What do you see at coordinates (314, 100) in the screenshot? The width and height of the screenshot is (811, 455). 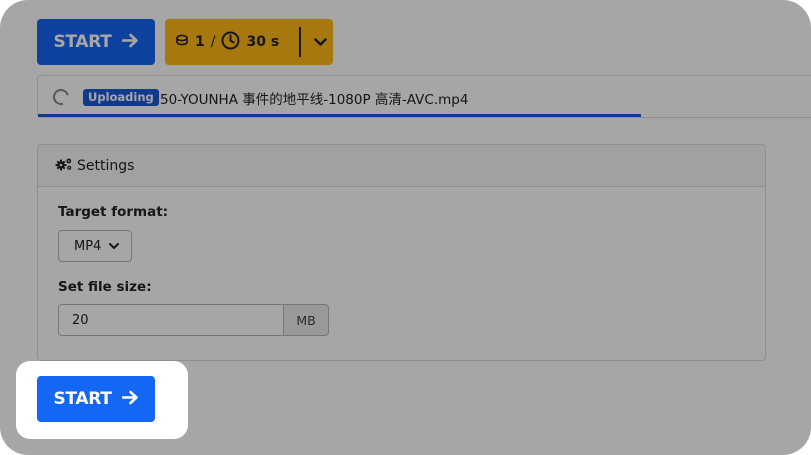 I see `file-name: 50-YOUNHA 事件的地平线-1080P 高清-AVC.mp4` at bounding box center [314, 100].